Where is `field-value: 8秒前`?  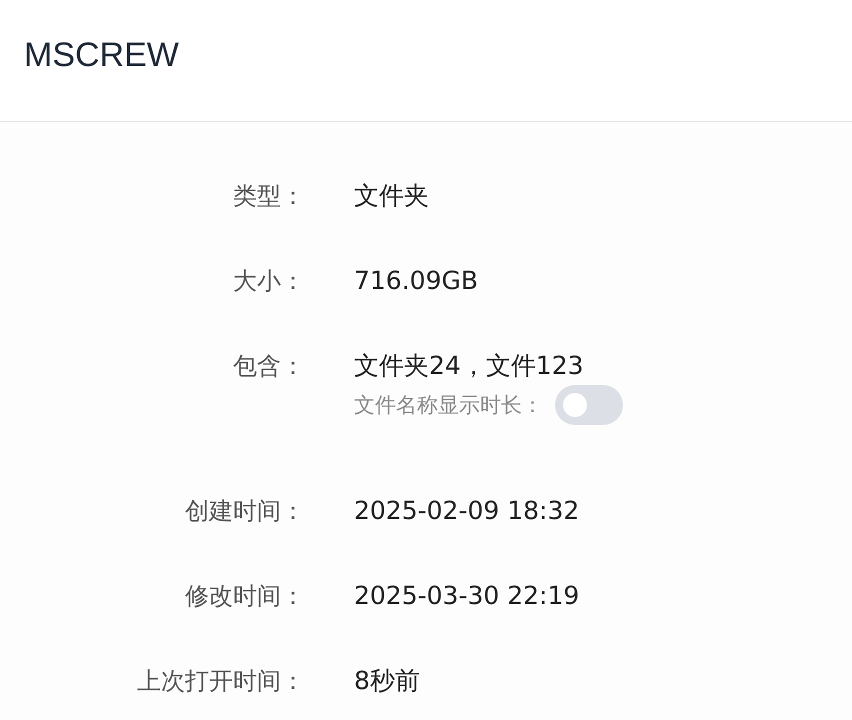 field-value: 8秒前 is located at coordinates (387, 681).